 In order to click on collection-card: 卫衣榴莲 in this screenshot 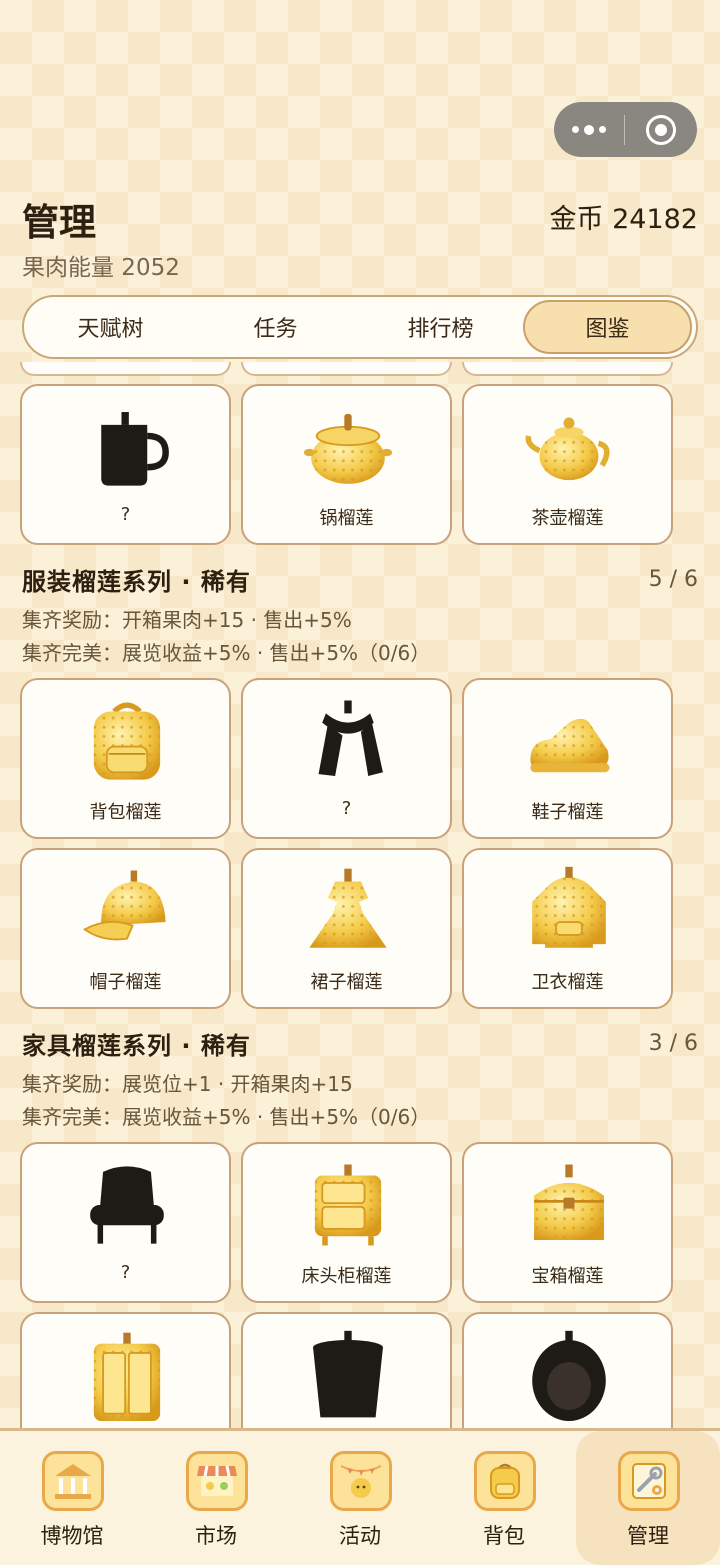, I will do `click(567, 928)`.